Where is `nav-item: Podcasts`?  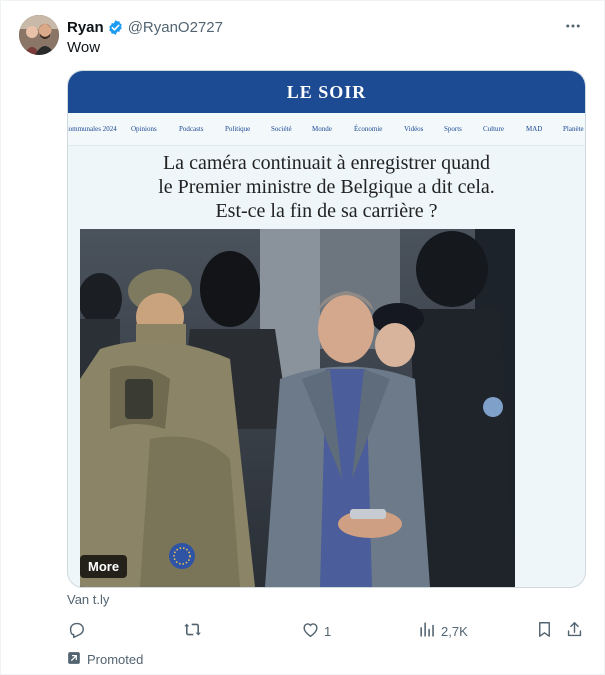 nav-item: Podcasts is located at coordinates (191, 129).